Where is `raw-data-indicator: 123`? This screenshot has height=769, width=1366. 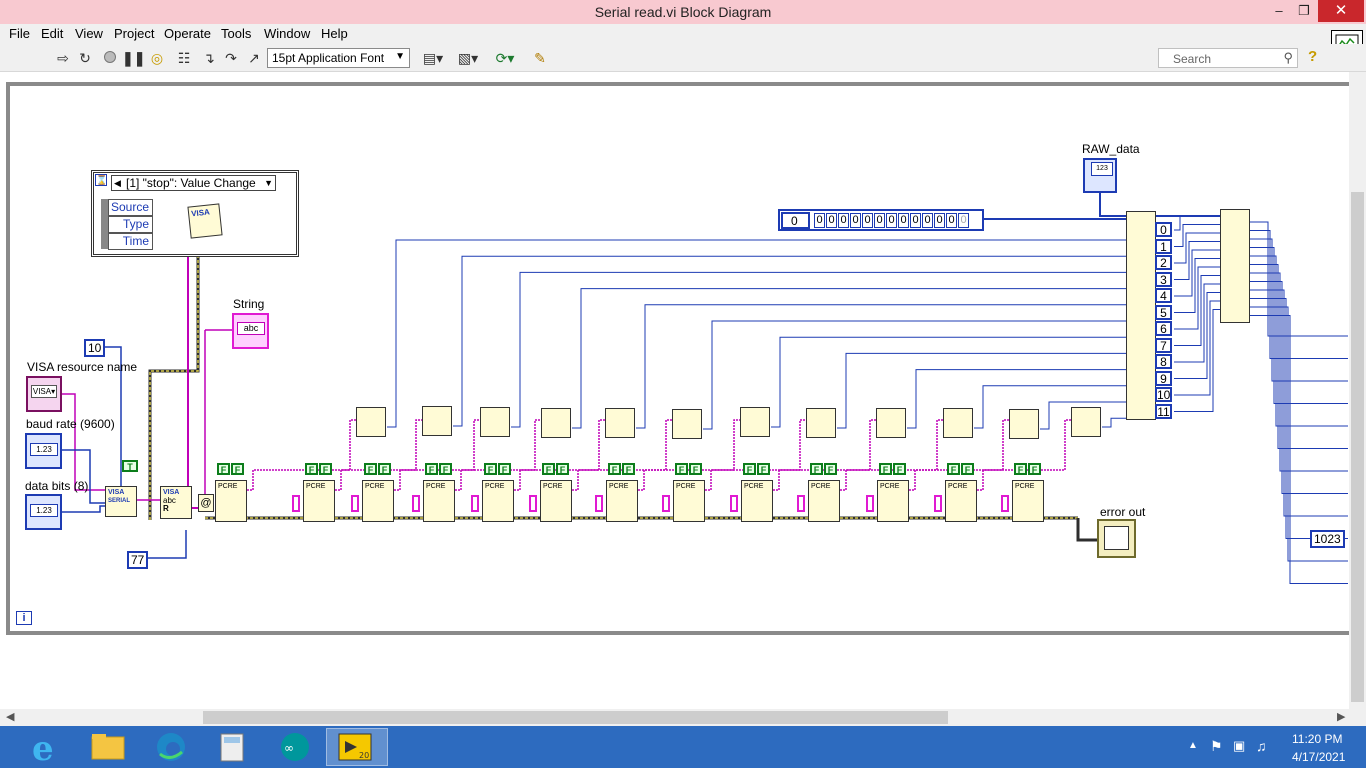 raw-data-indicator: 123 is located at coordinates (1100, 175).